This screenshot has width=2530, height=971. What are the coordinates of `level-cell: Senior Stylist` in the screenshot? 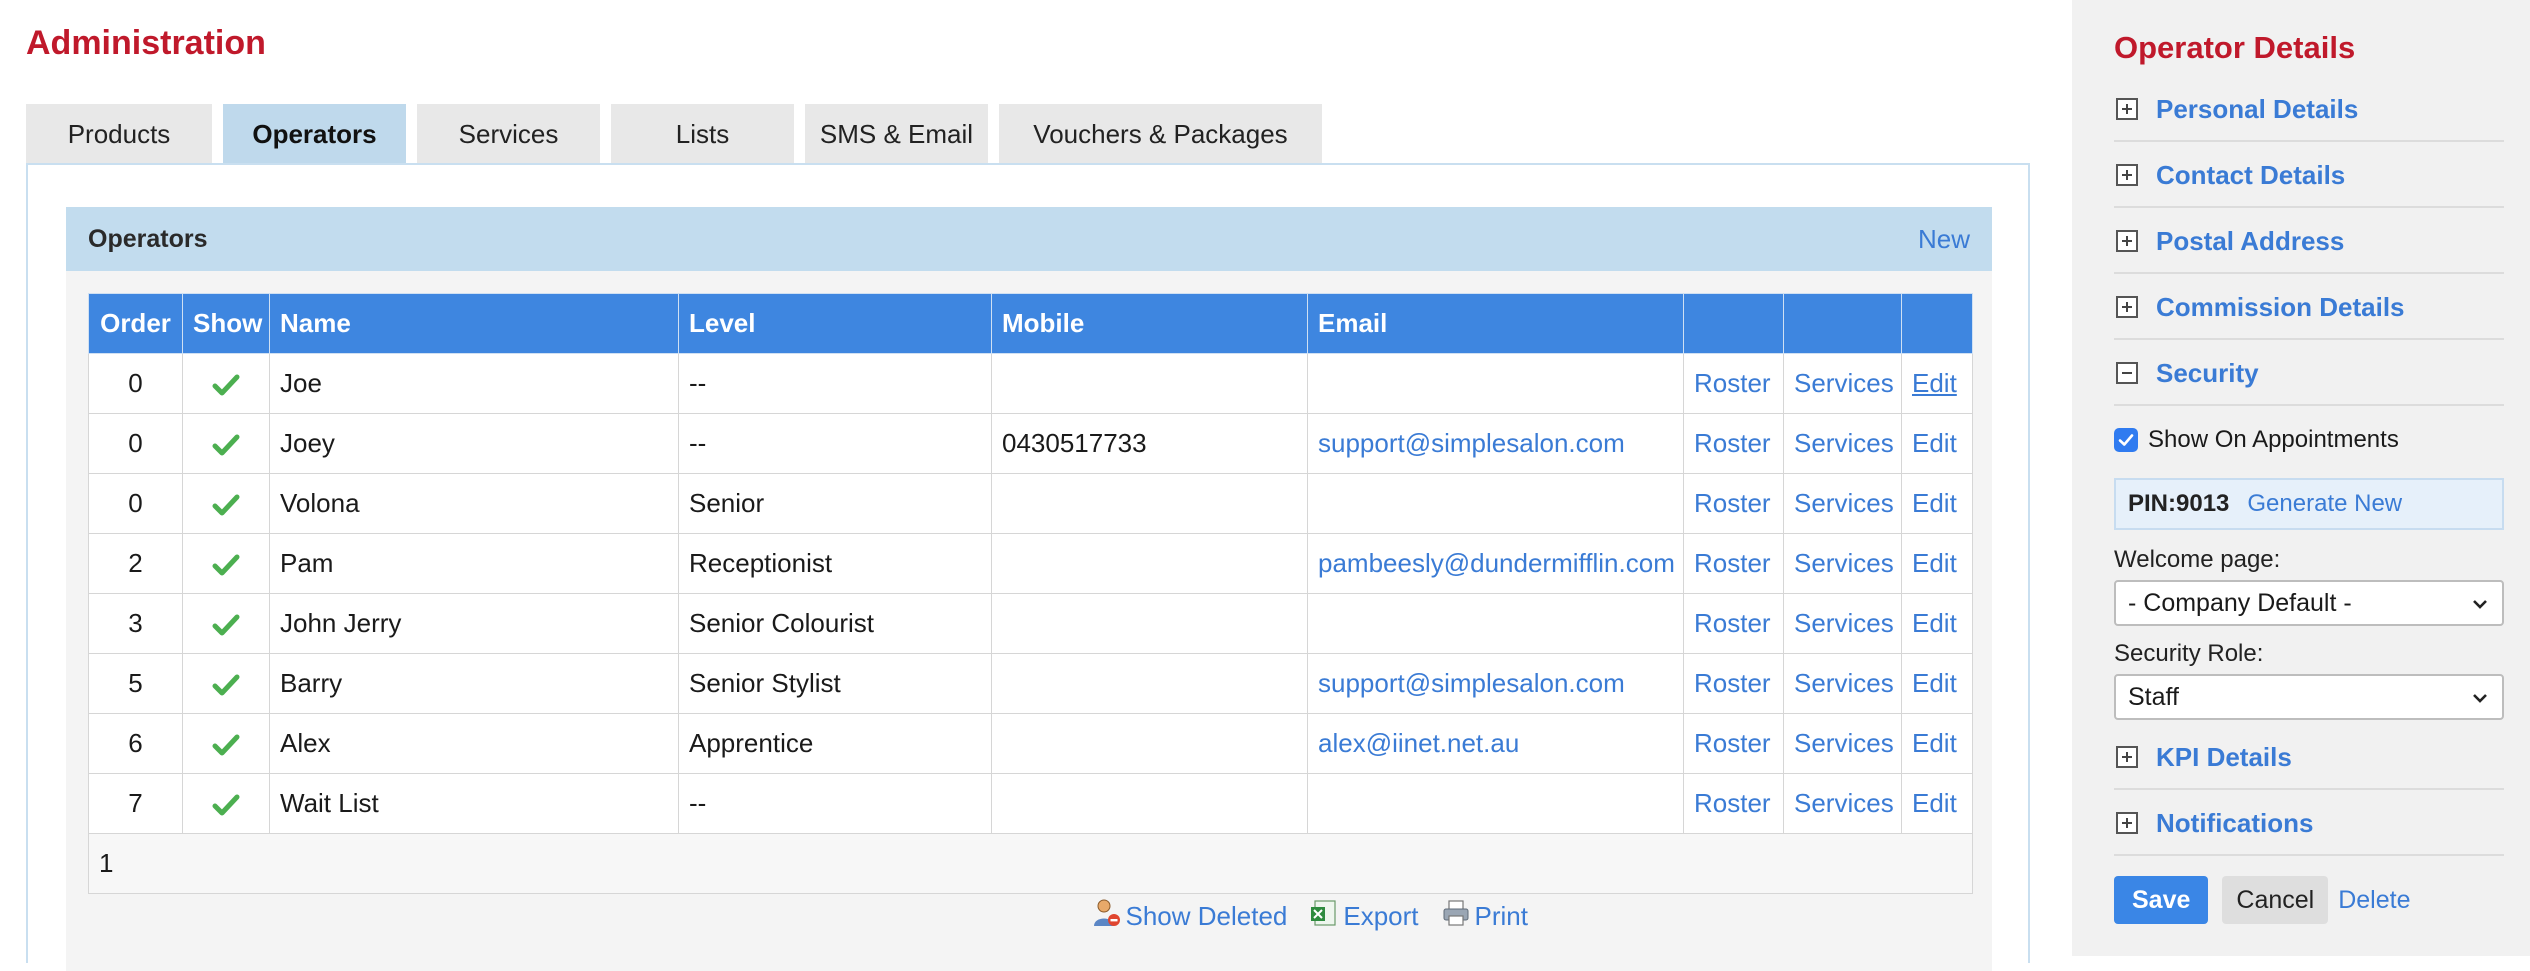 It's located at (835, 683).